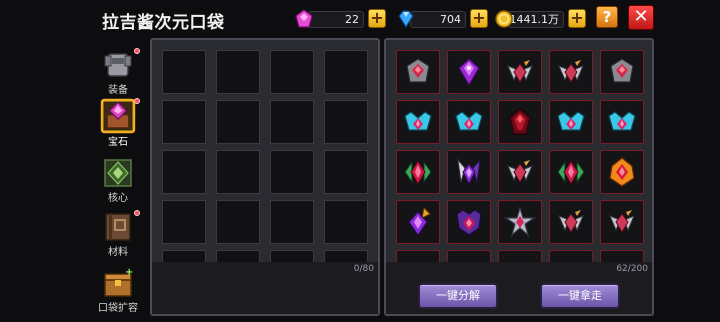 The height and width of the screenshot is (322, 720). What do you see at coordinates (363, 269) in the screenshot?
I see `pocket-count: 0/80` at bounding box center [363, 269].